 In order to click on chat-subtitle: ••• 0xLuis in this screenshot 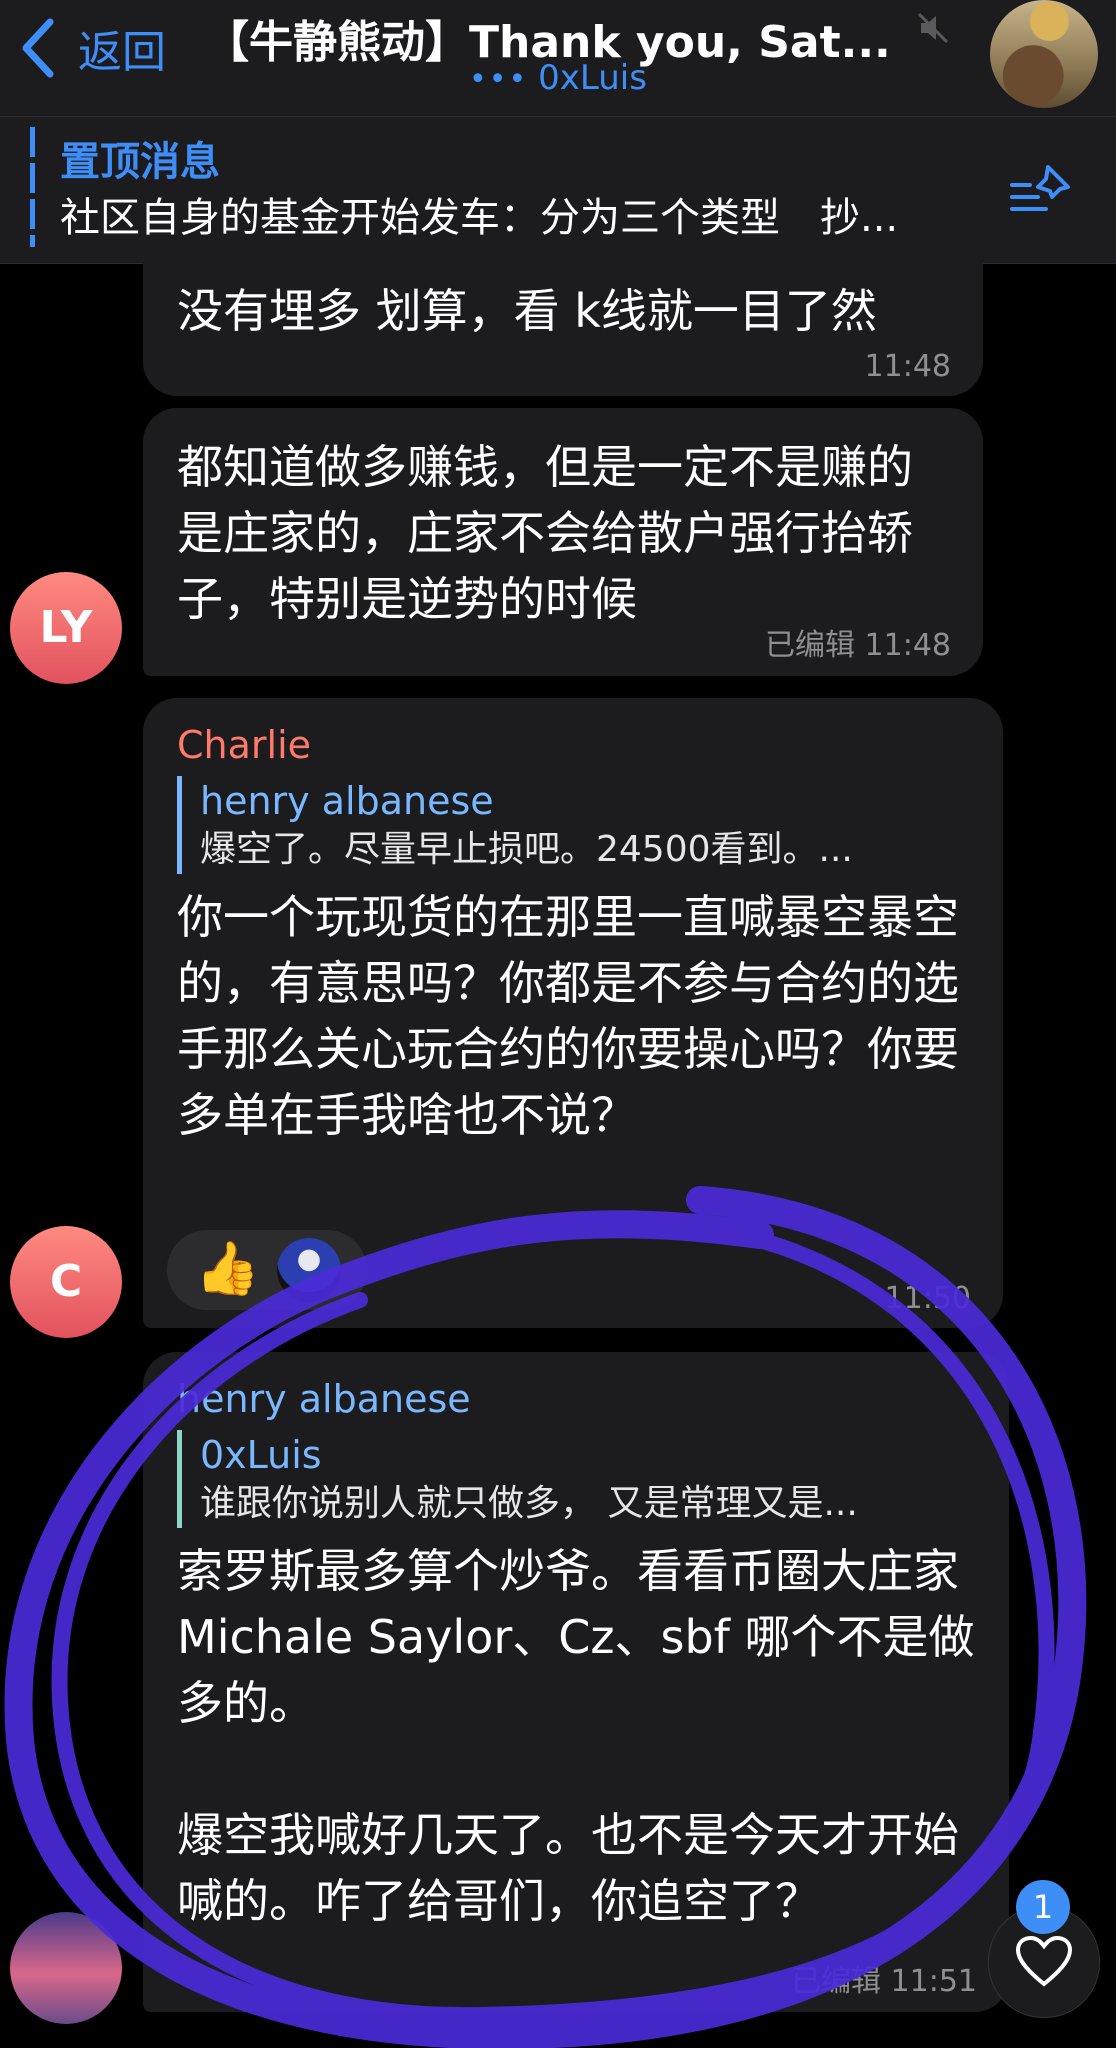, I will do `click(558, 78)`.